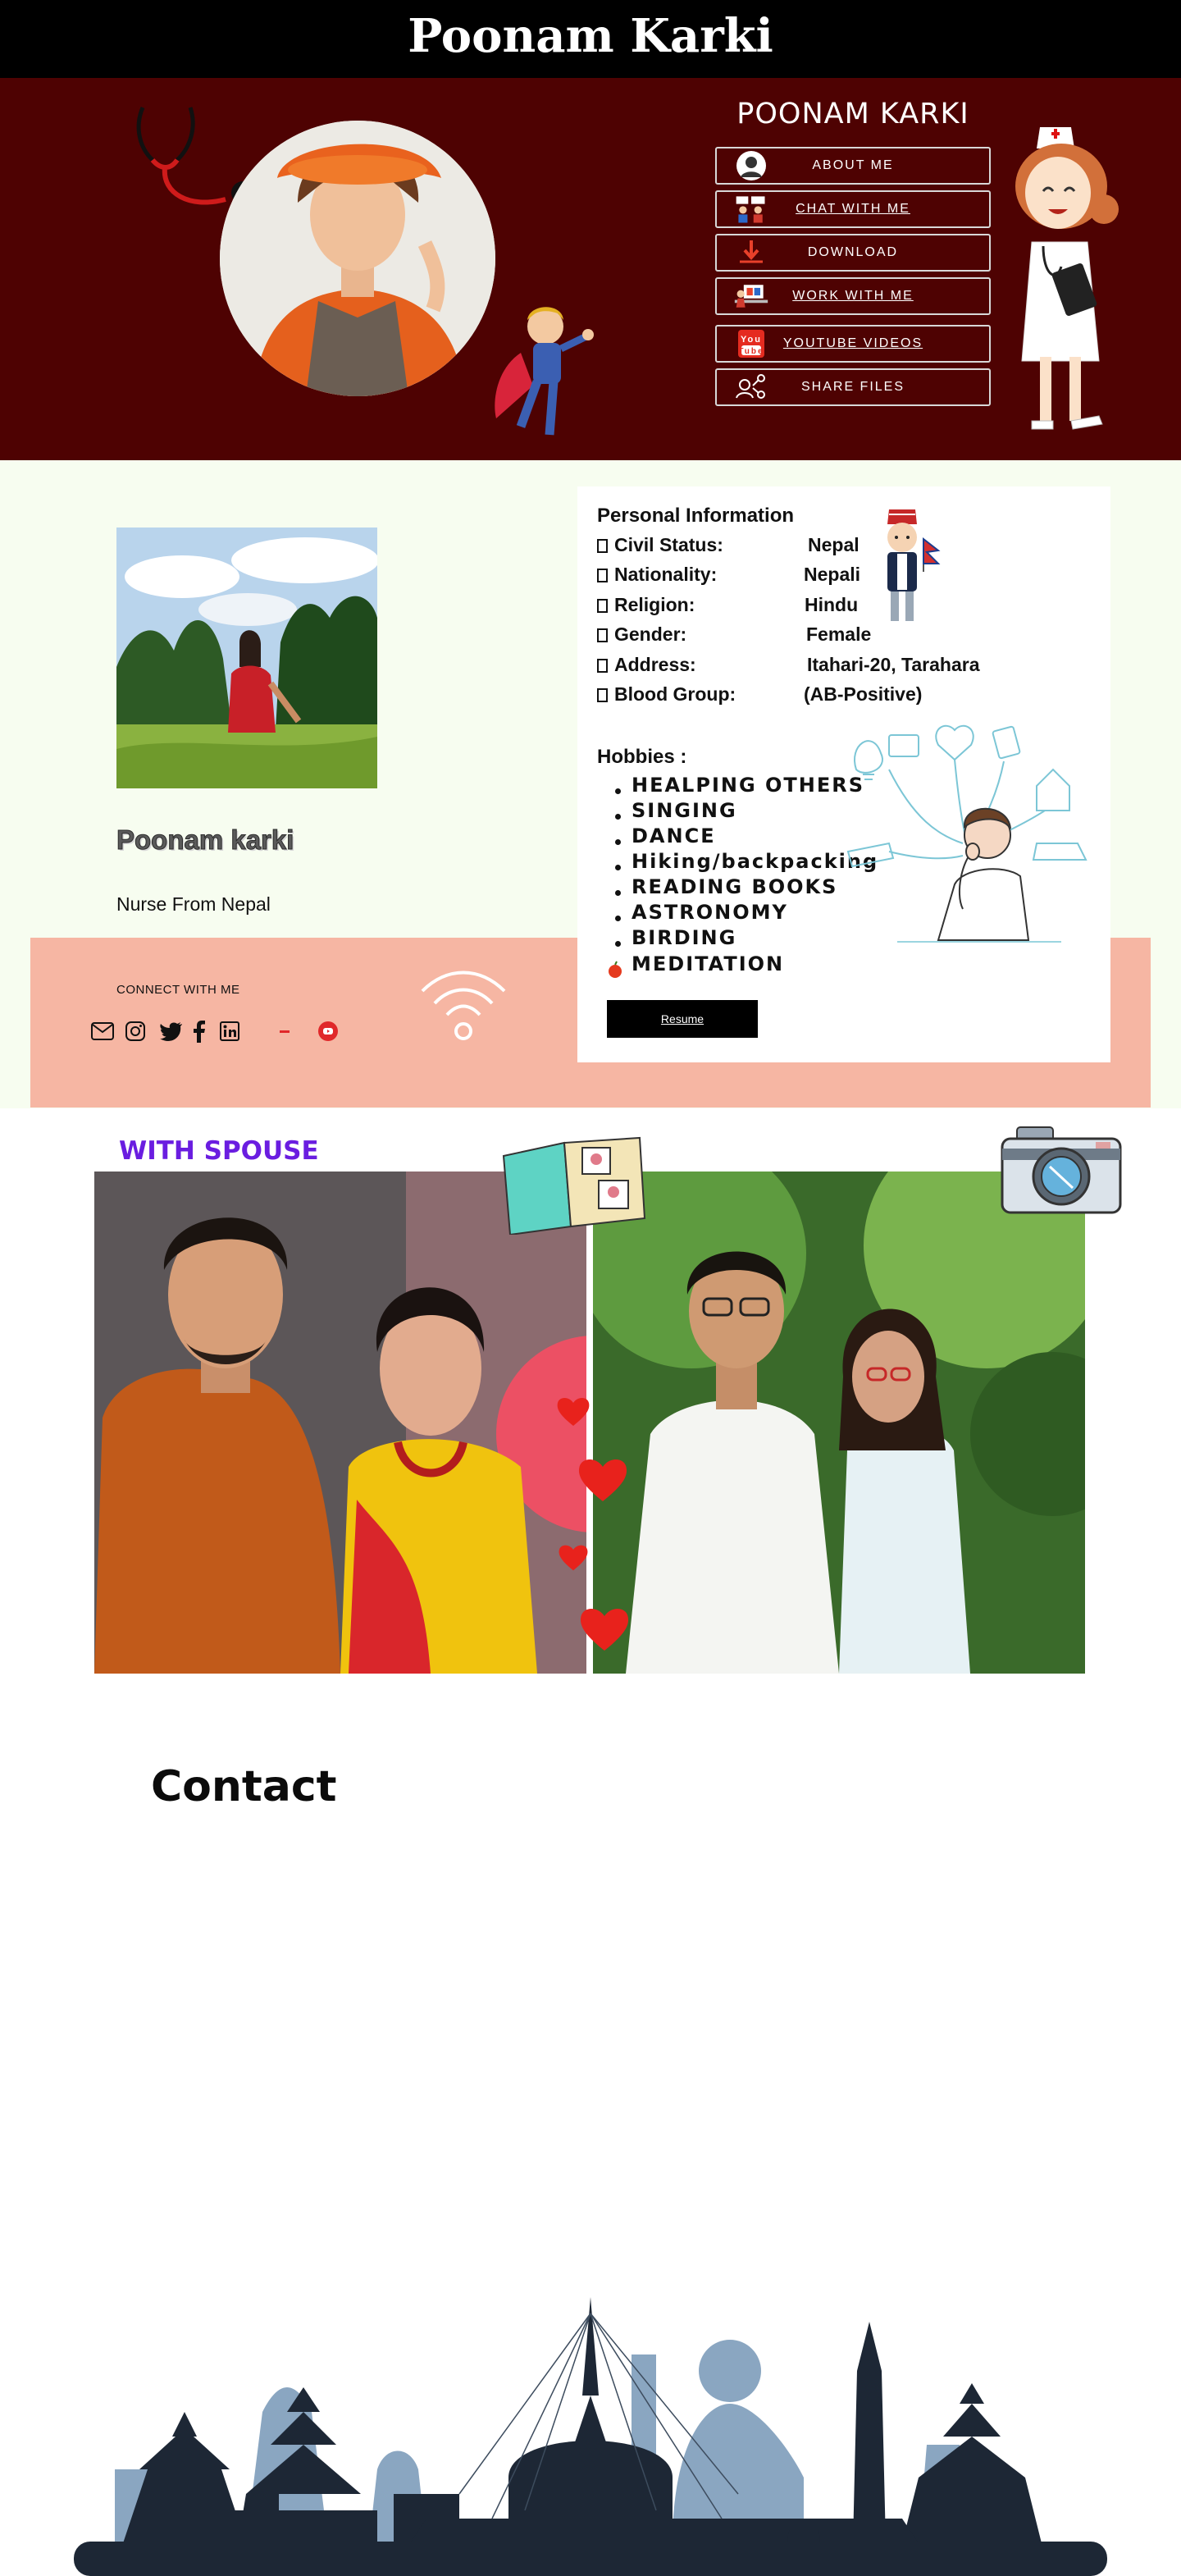 This screenshot has width=1181, height=2576. Describe the element at coordinates (544, 372) in the screenshot. I see `superhero-nurse-cartoon` at that location.